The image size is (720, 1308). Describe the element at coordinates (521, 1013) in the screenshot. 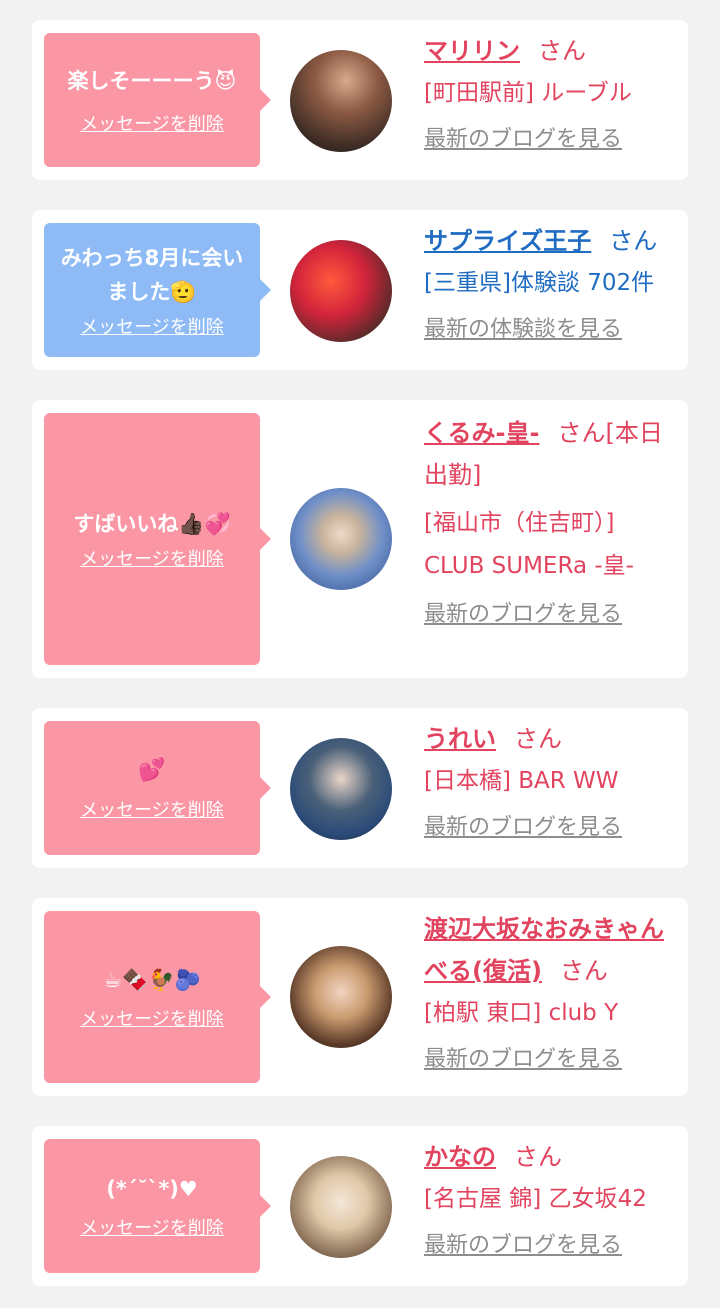

I see `shop-info: [柏駅 東口] club Y` at that location.